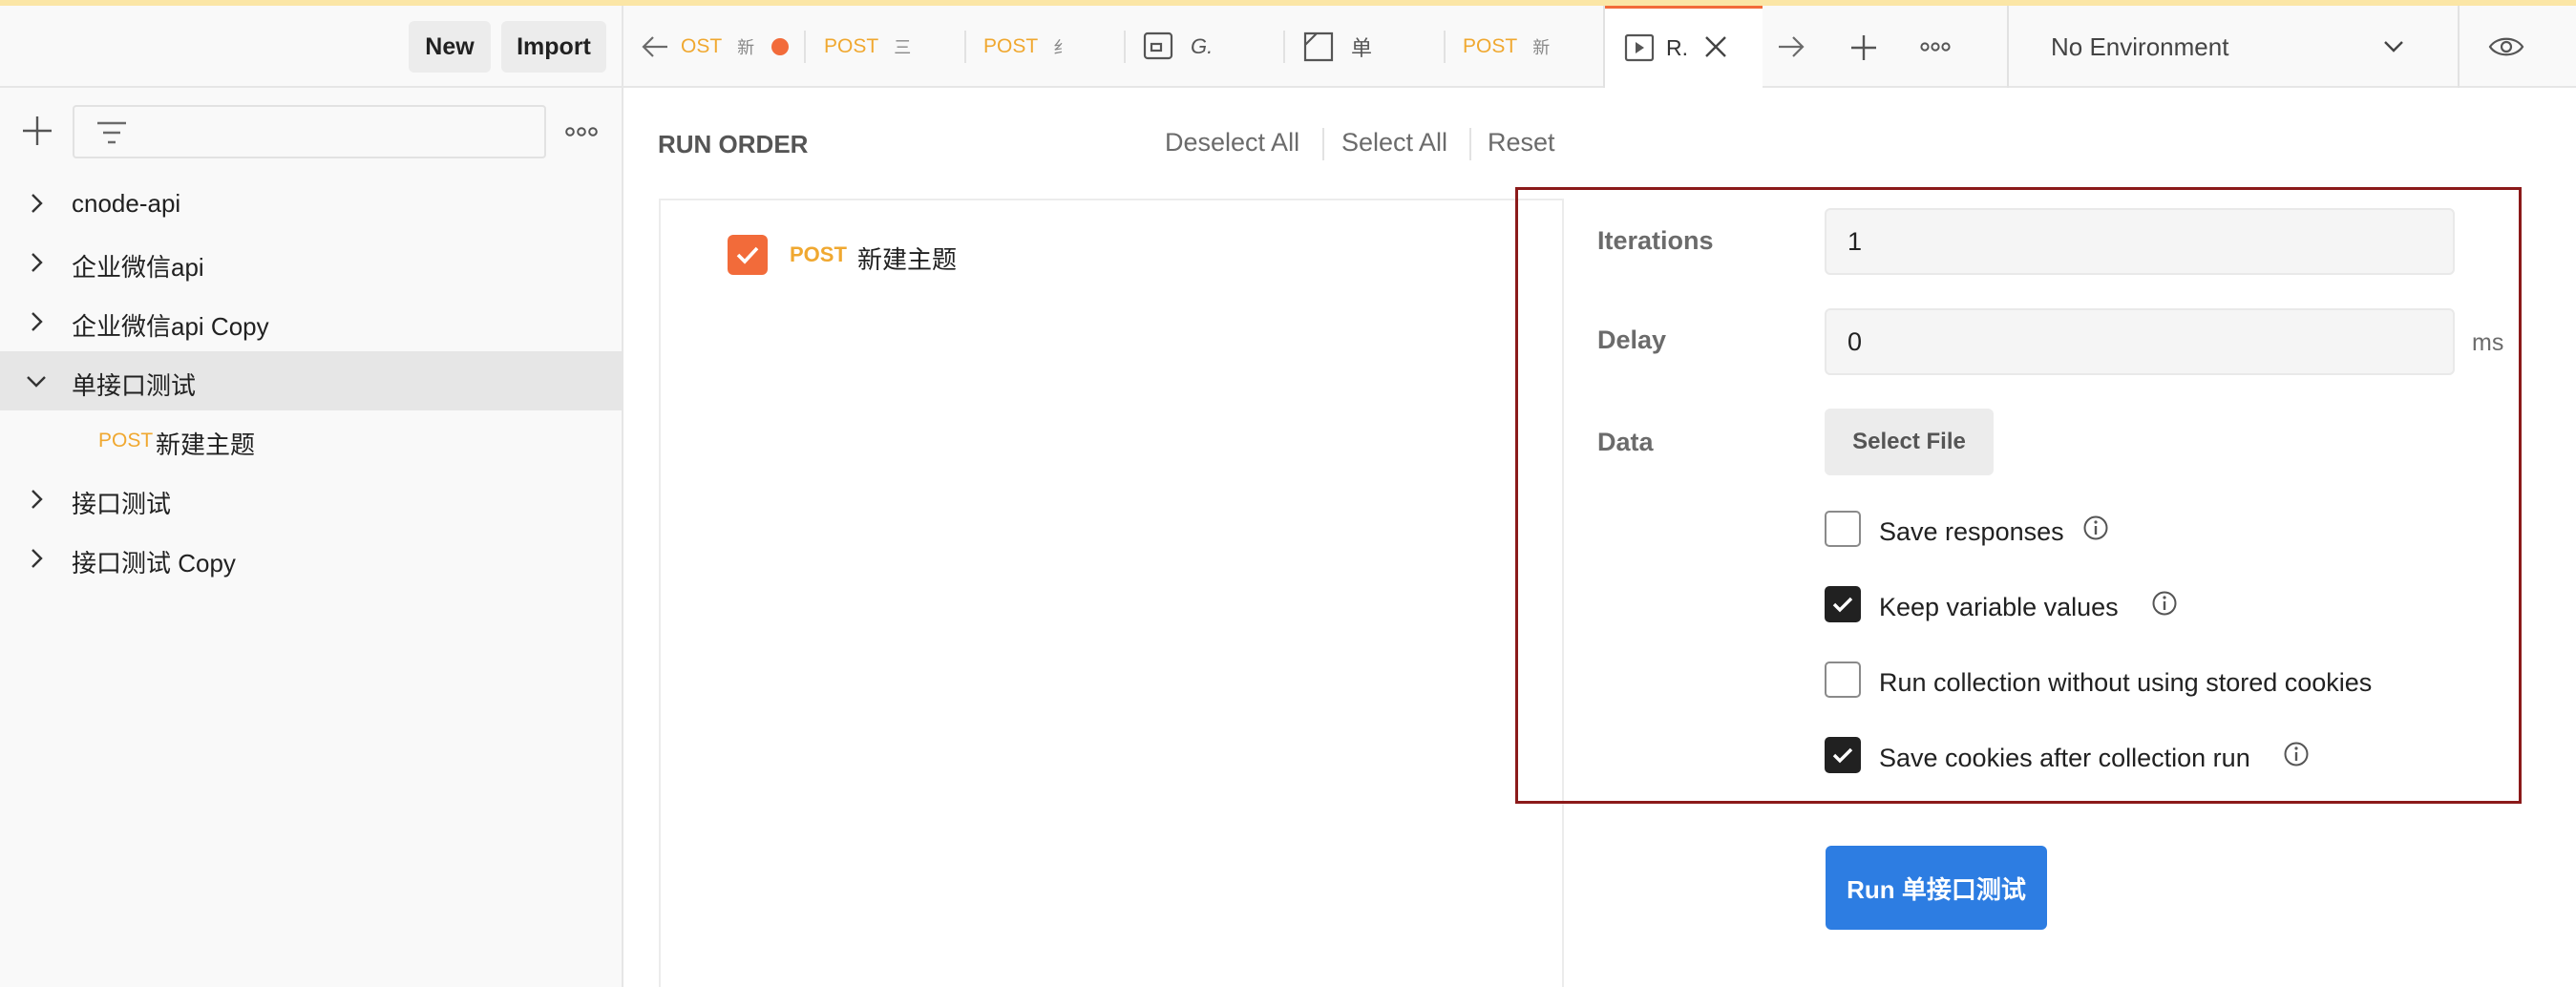  Describe the element at coordinates (37, 131) in the screenshot. I see `add-collection-icon` at that location.